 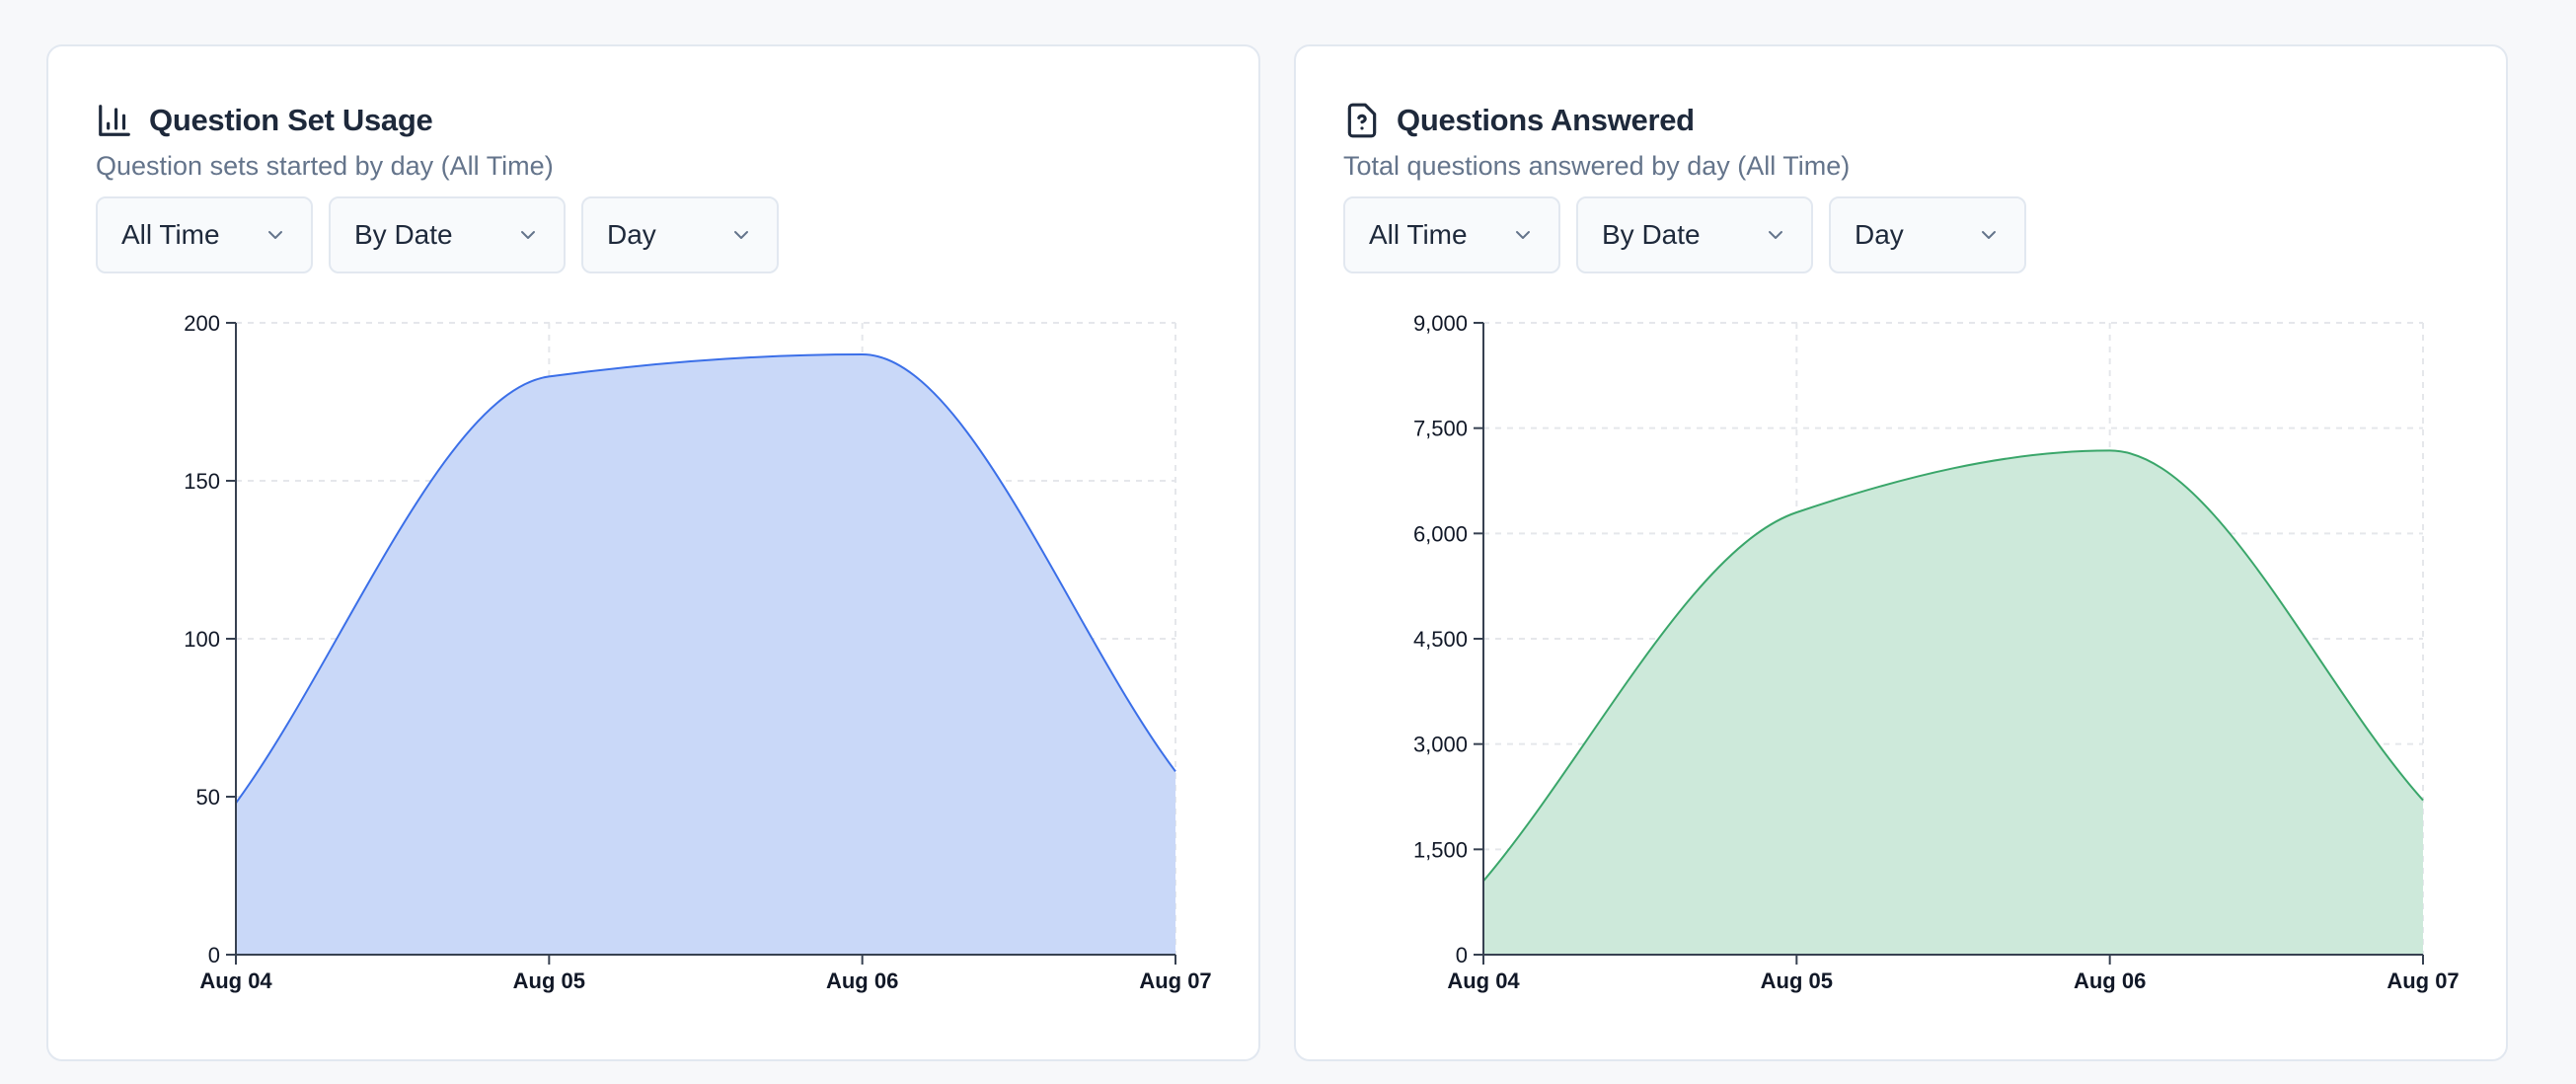 What do you see at coordinates (1441, 745) in the screenshot?
I see `y-tick-label: 3,000` at bounding box center [1441, 745].